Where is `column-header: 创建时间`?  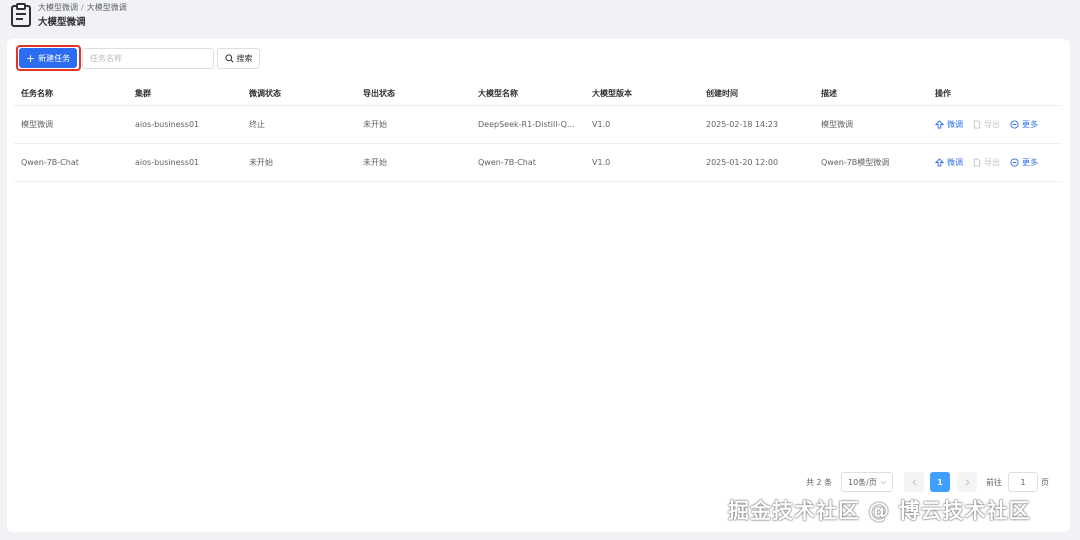
column-header: 创建时间 is located at coordinates (756, 94).